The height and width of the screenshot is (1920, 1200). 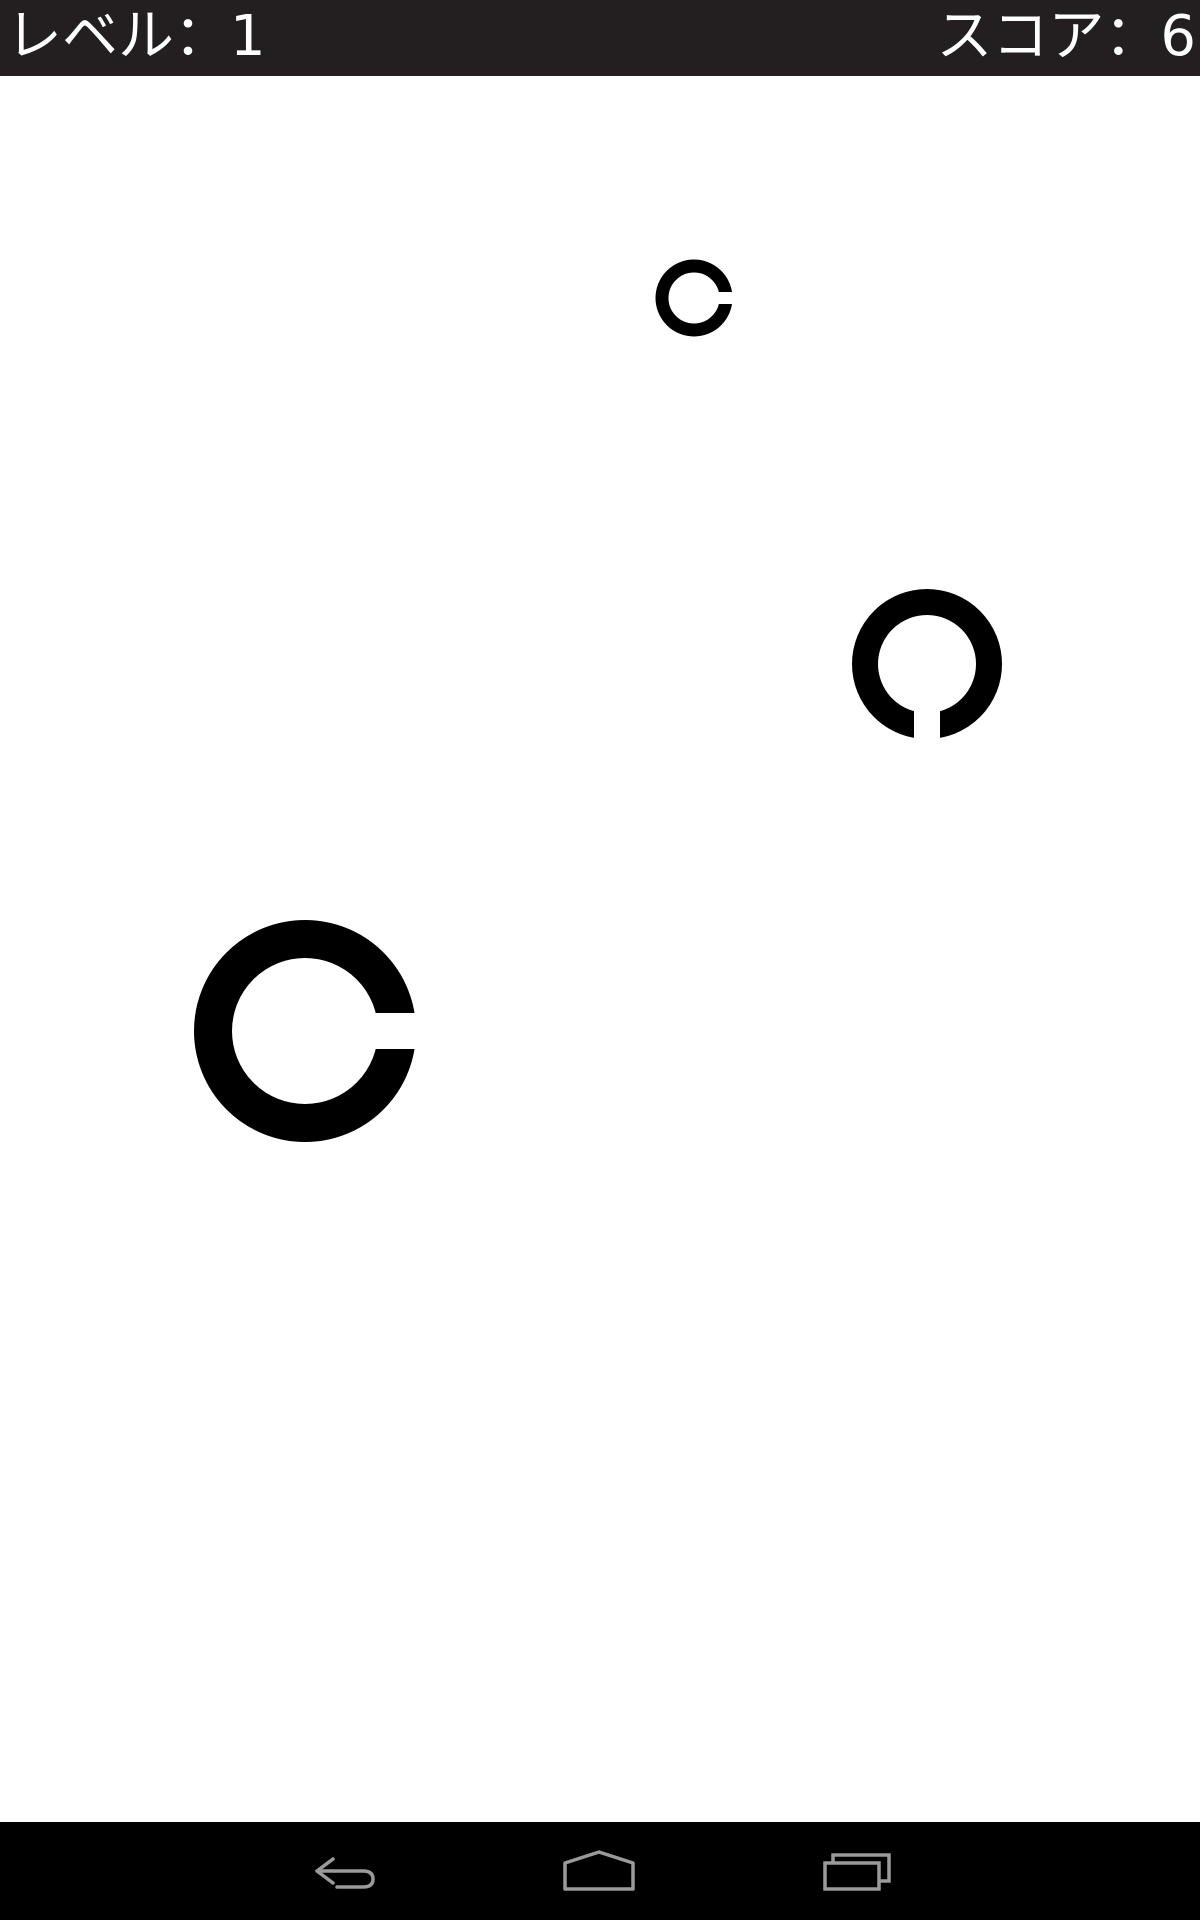 What do you see at coordinates (305, 1031) in the screenshot?
I see `landolt-ring-large` at bounding box center [305, 1031].